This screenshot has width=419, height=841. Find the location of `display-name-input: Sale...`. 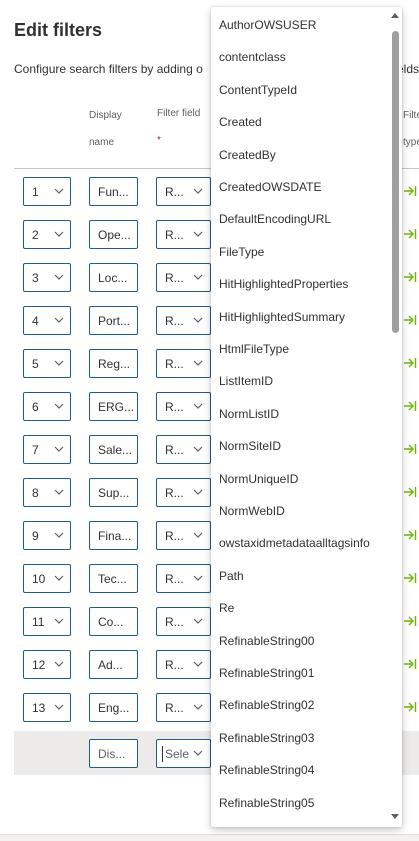

display-name-input: Sale... is located at coordinates (113, 449).